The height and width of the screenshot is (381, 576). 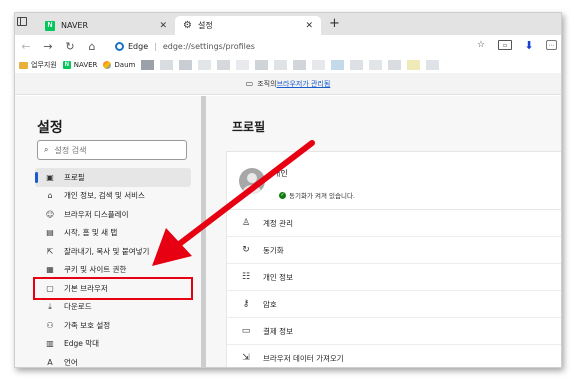 I want to click on sidebar-item-languages: A 언어, so click(x=113, y=360).